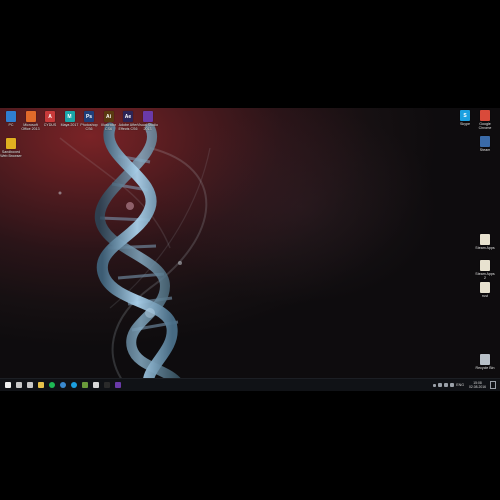 This screenshot has height=500, width=500. I want to click on shortcut-label: Skype, so click(465, 124).